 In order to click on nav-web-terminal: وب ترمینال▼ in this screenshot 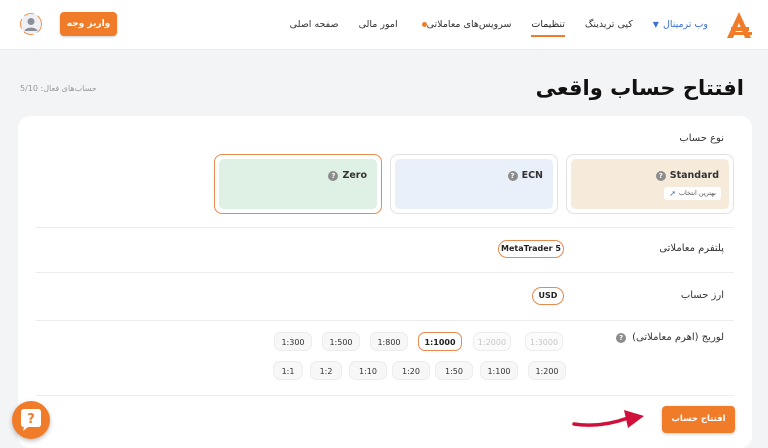, I will do `click(680, 25)`.